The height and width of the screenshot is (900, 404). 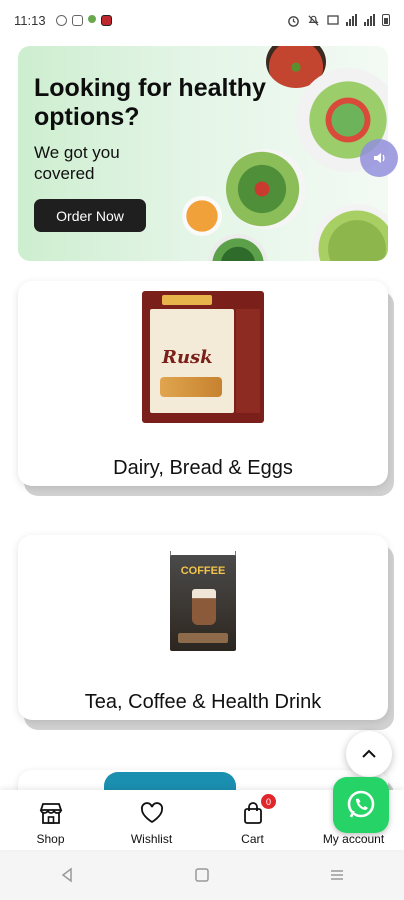 I want to click on status-time: 11:13, so click(x=30, y=20).